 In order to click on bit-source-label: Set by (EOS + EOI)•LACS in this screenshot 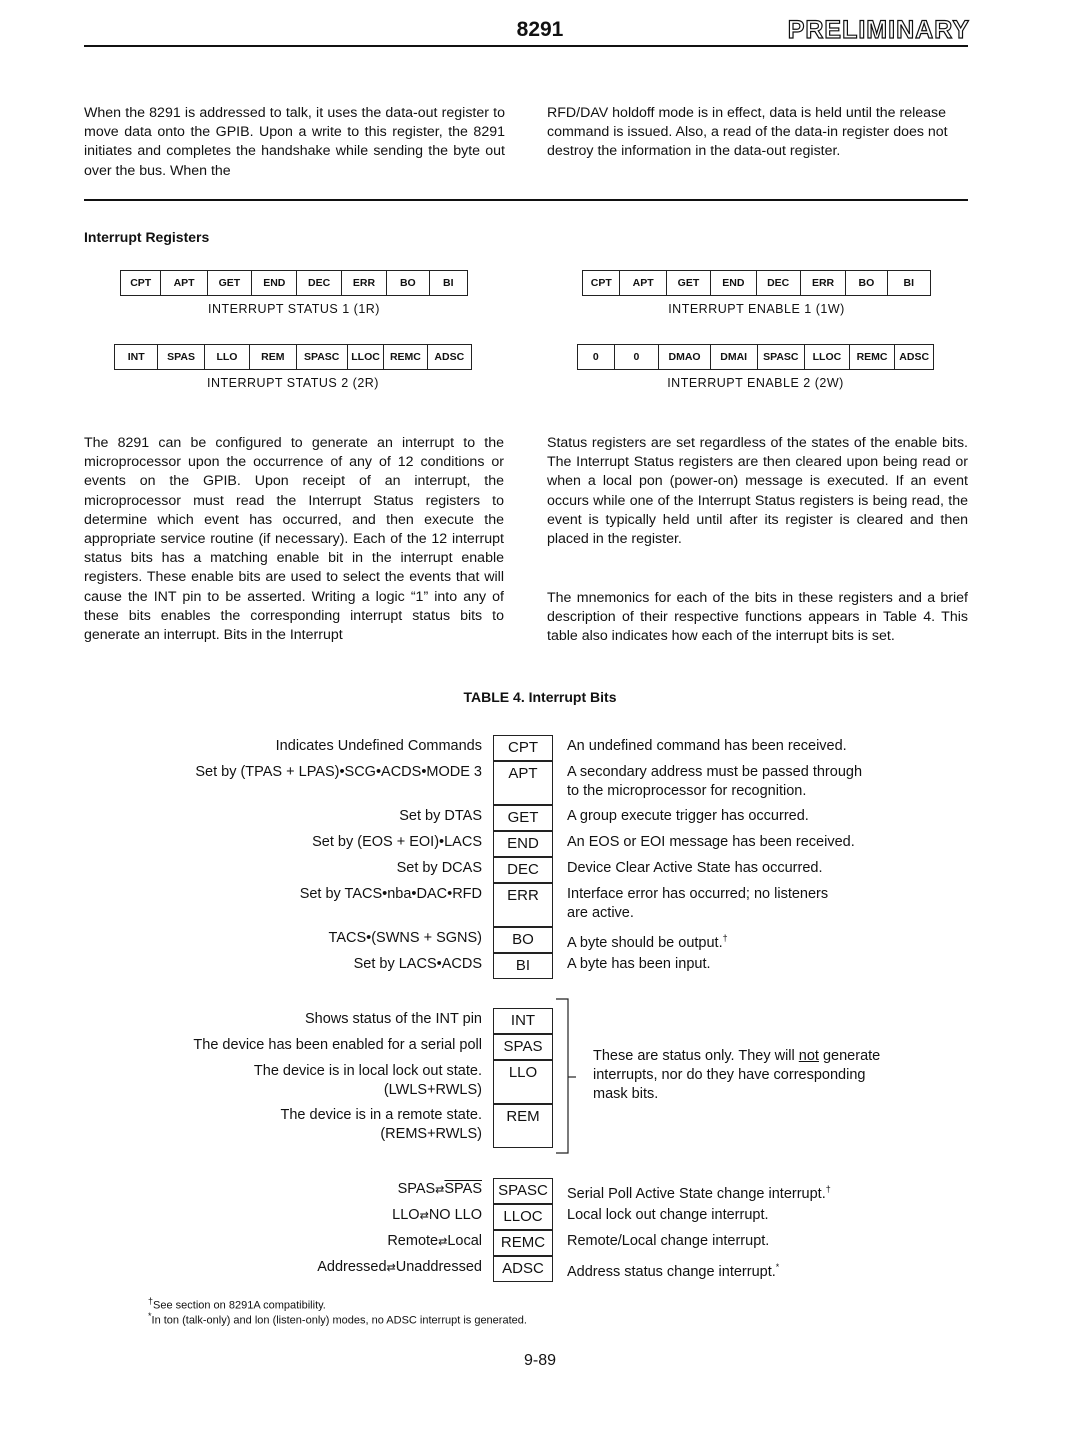, I will do `click(397, 842)`.